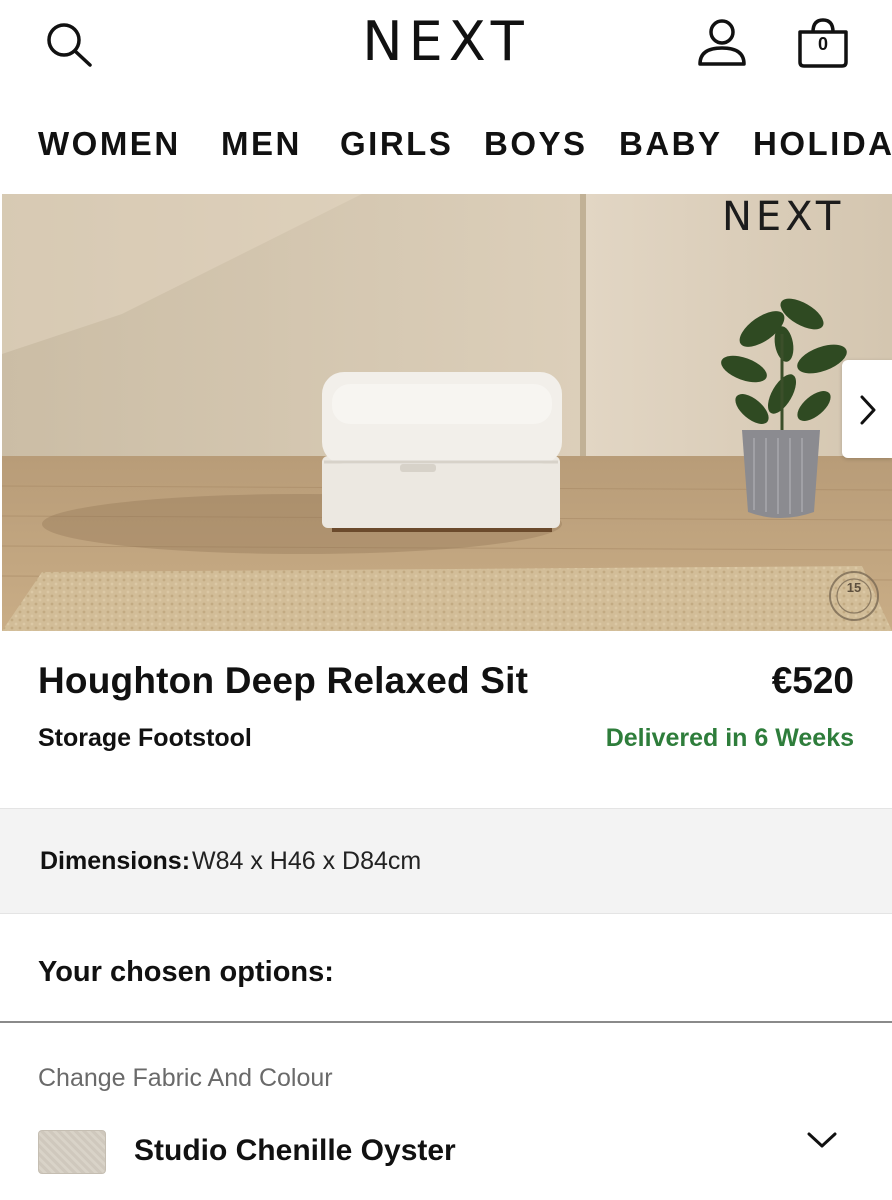  What do you see at coordinates (822, 44) in the screenshot?
I see `bag-count-badge: 0` at bounding box center [822, 44].